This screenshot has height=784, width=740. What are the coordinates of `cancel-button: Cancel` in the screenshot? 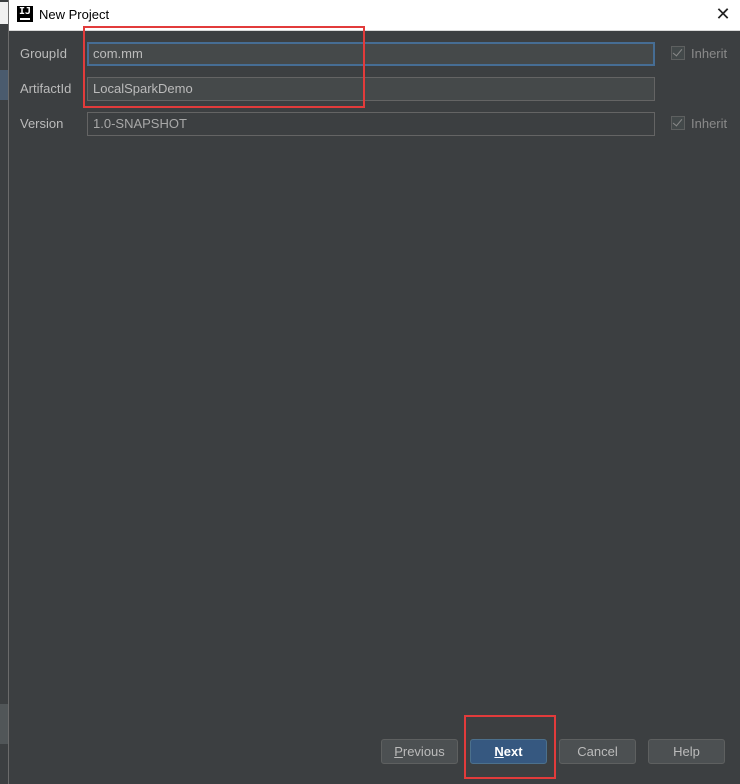 It's located at (597, 751).